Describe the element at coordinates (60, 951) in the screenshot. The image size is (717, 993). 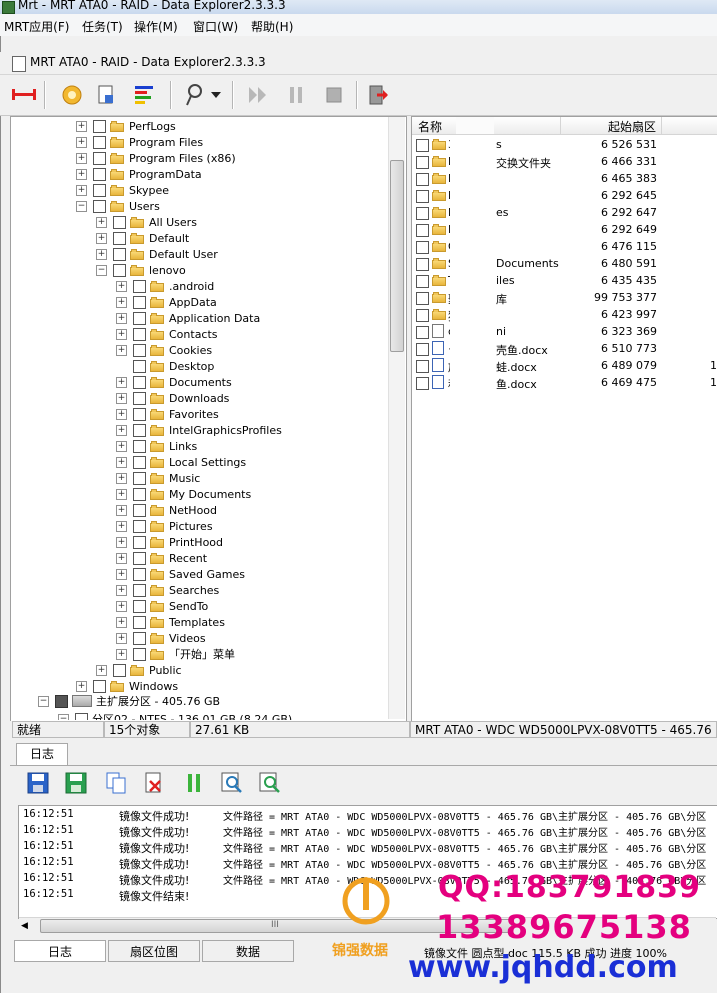
I see `bottom-tab-log: 日志` at that location.